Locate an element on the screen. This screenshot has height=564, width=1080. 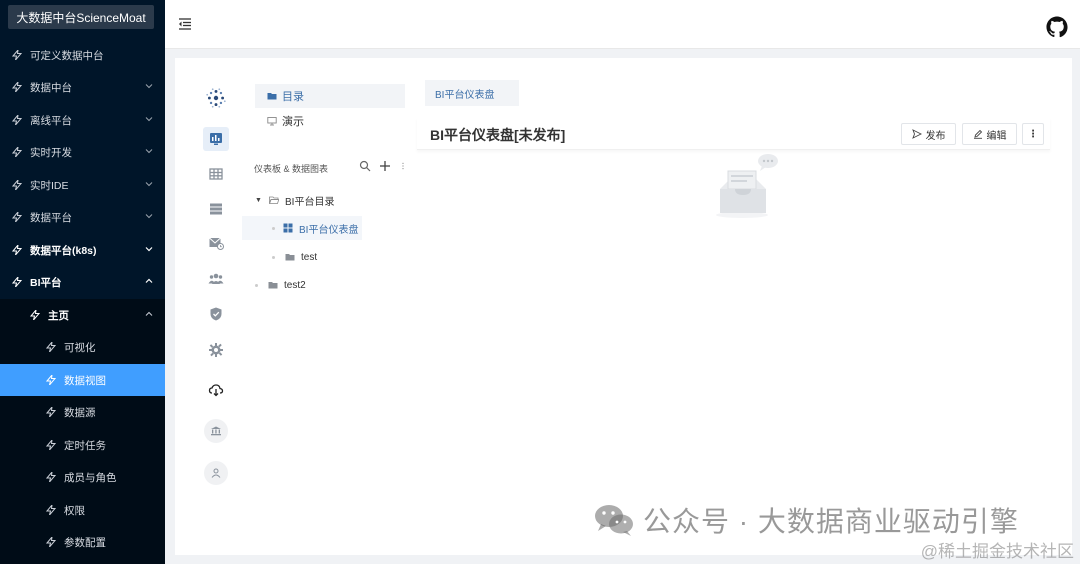
menu-item-realtime-ide: 实时IDE is located at coordinates (82, 185).